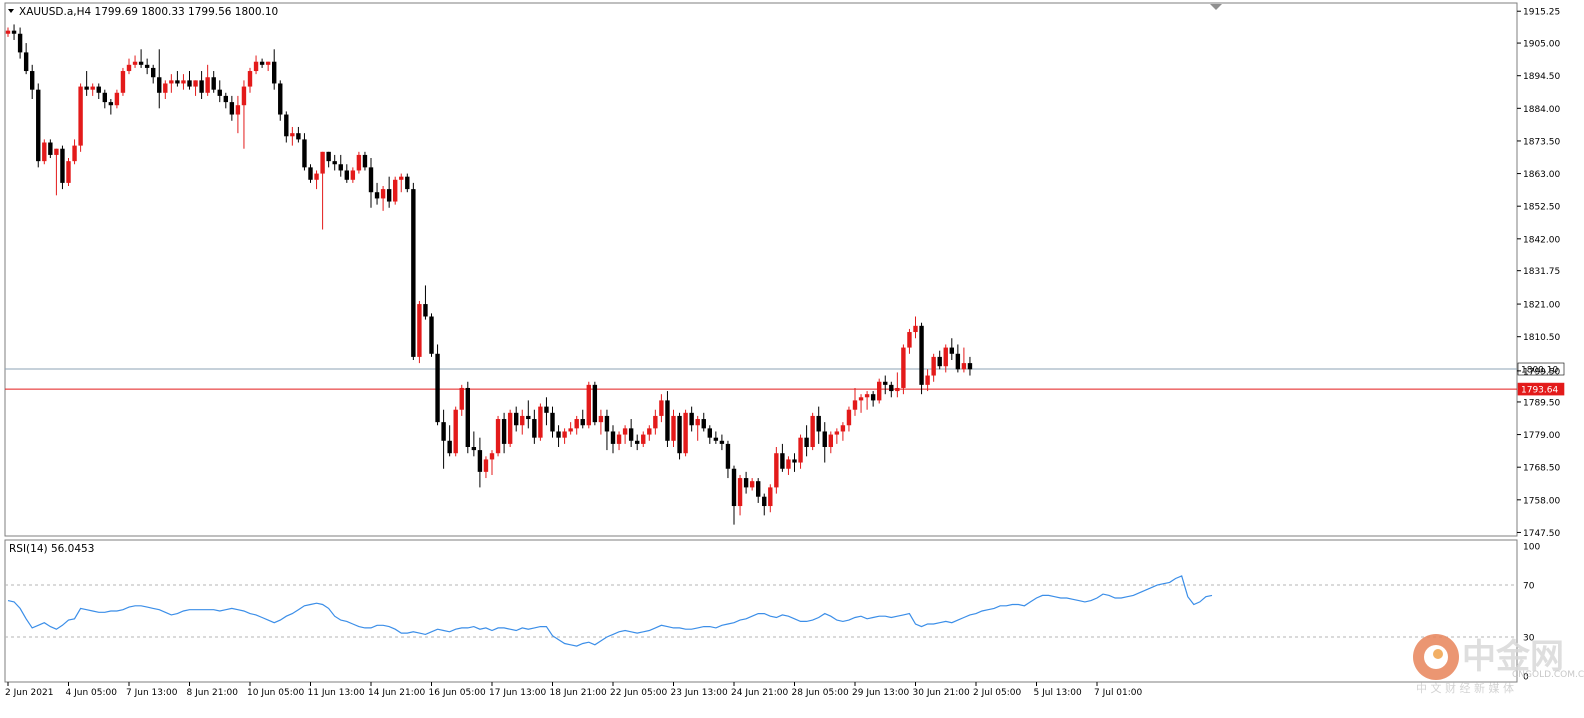 This screenshot has height=718, width=1584. Describe the element at coordinates (396, 693) in the screenshot. I see `time-tick-label: 14 Jun 21:00` at that location.